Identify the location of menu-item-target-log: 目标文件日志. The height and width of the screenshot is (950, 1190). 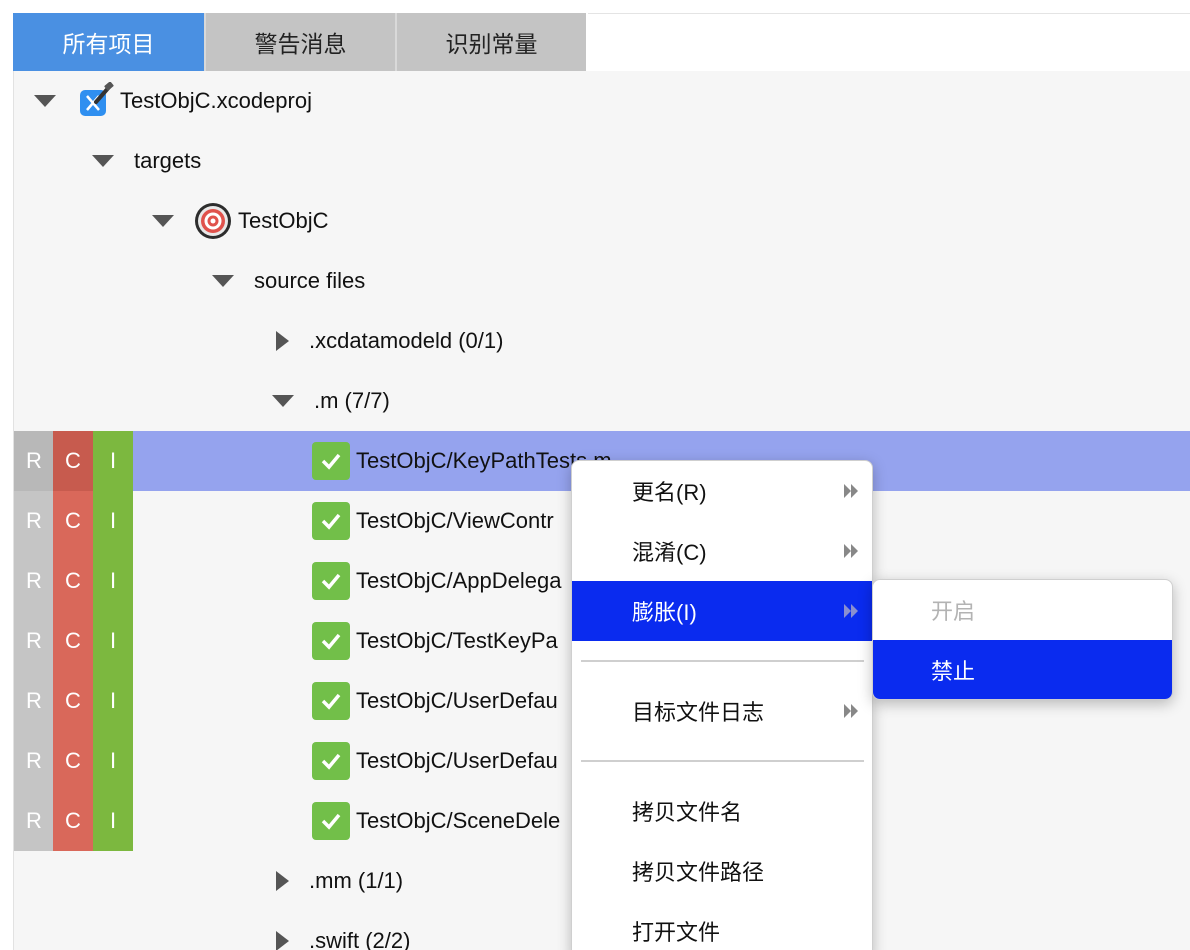
(722, 711).